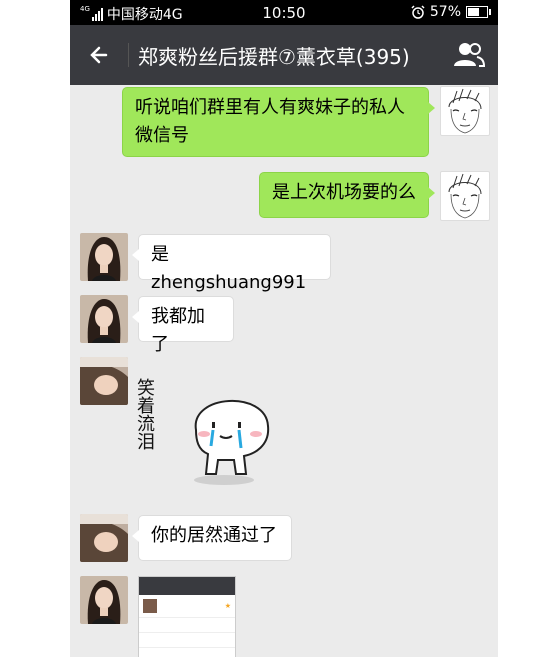 Image resolution: width=560 pixels, height=657 pixels. I want to click on group-members-icon, so click(469, 55).